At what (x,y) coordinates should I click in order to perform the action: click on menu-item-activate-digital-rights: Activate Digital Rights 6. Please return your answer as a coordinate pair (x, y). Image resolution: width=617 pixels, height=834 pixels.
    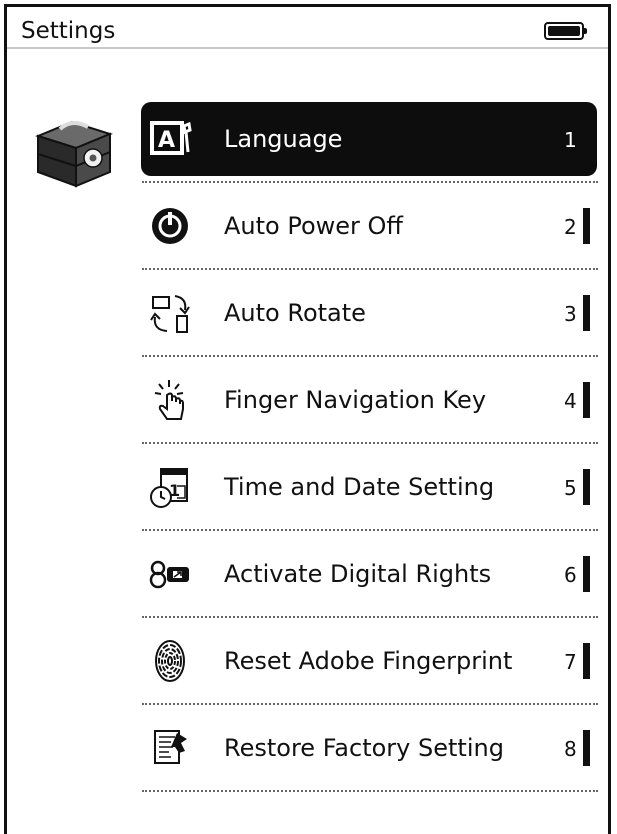
    Looking at the image, I should click on (370, 577).